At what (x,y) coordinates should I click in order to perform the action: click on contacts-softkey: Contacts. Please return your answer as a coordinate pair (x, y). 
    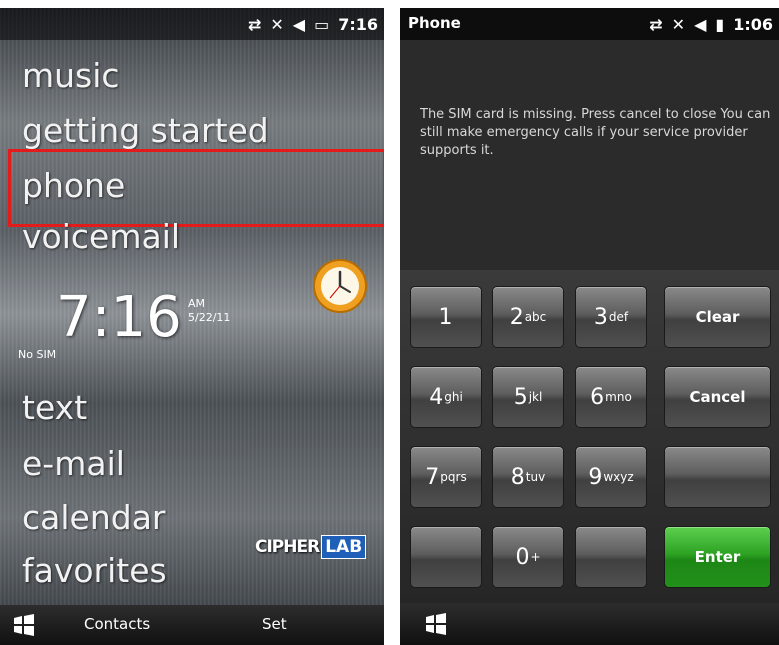
    Looking at the image, I should click on (117, 624).